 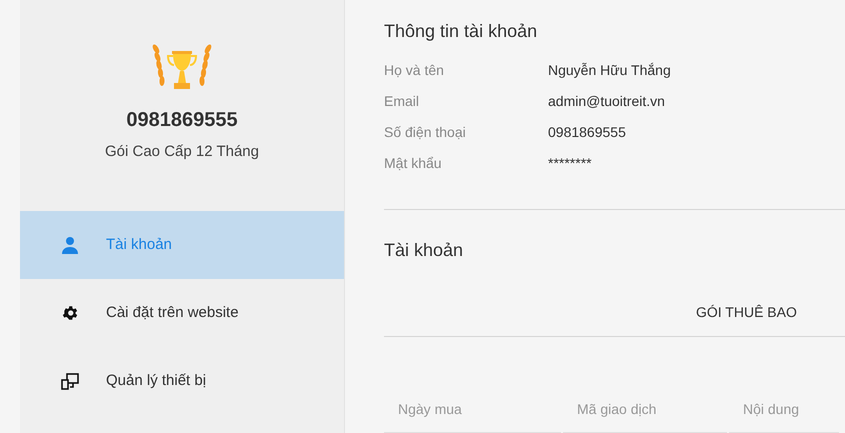 I want to click on subscription-tab: GÓI THUÊ BAO, so click(x=746, y=312).